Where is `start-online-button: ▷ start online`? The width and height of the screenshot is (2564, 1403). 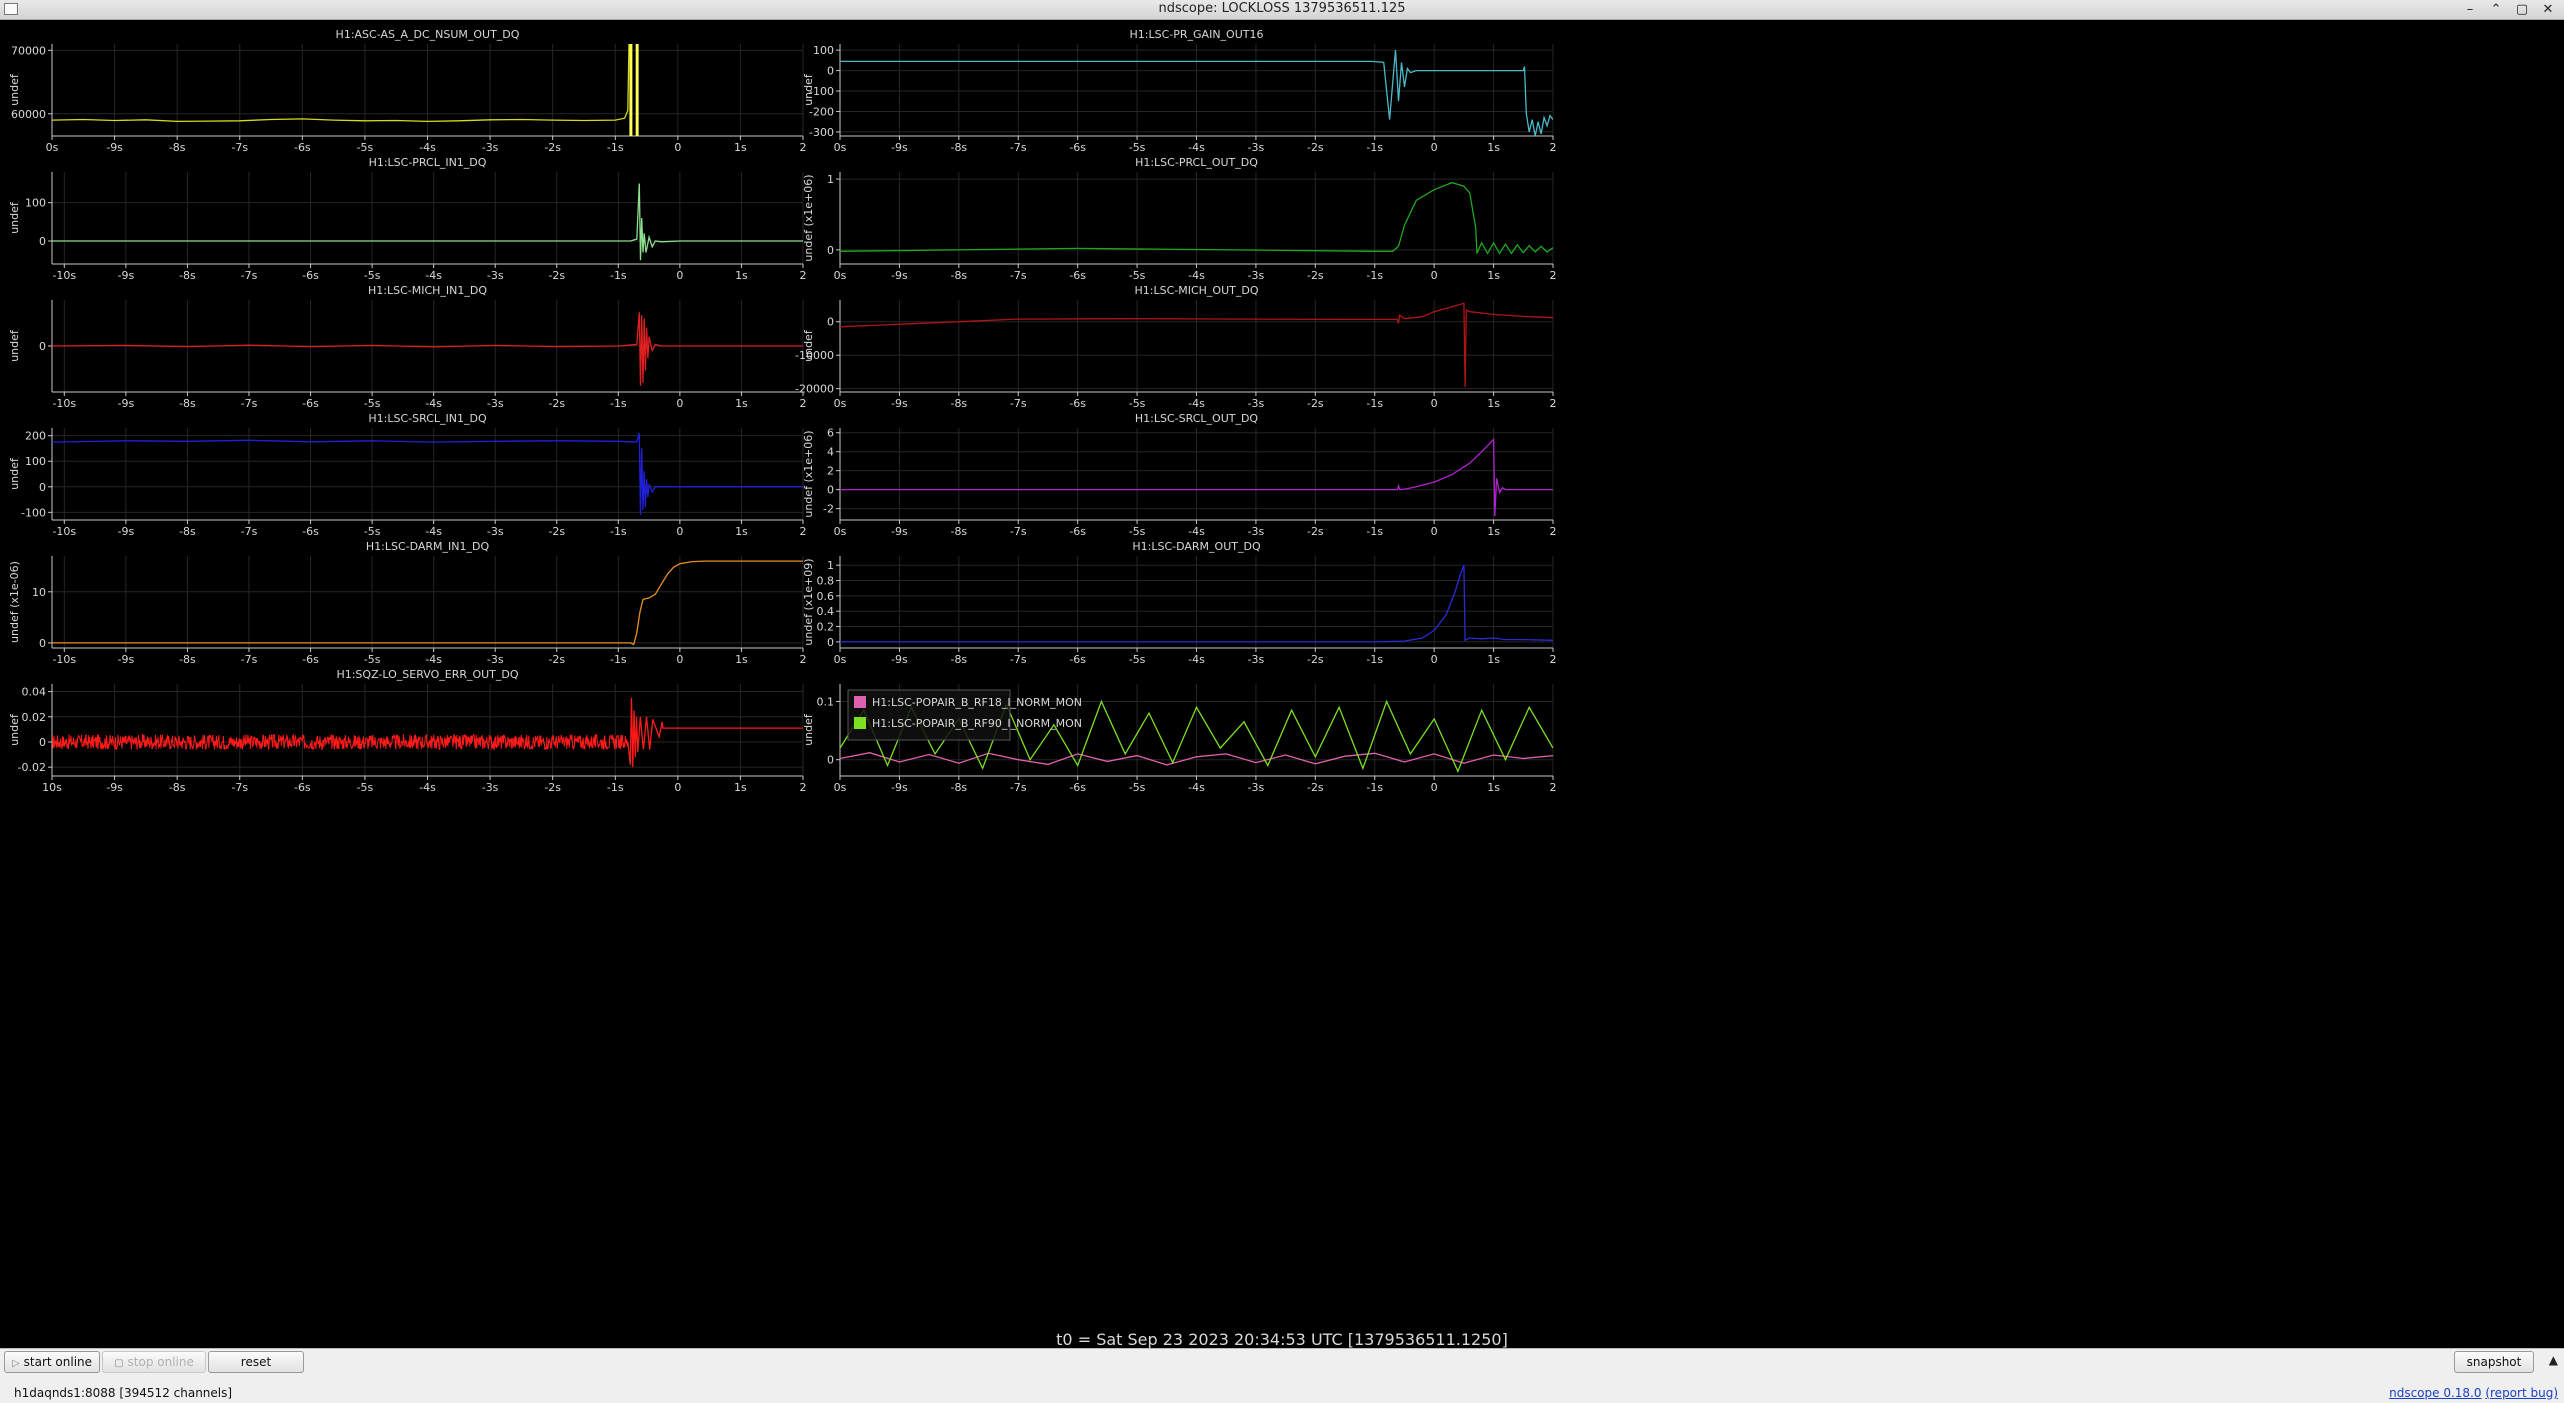 start-online-button: ▷ start online is located at coordinates (52, 1362).